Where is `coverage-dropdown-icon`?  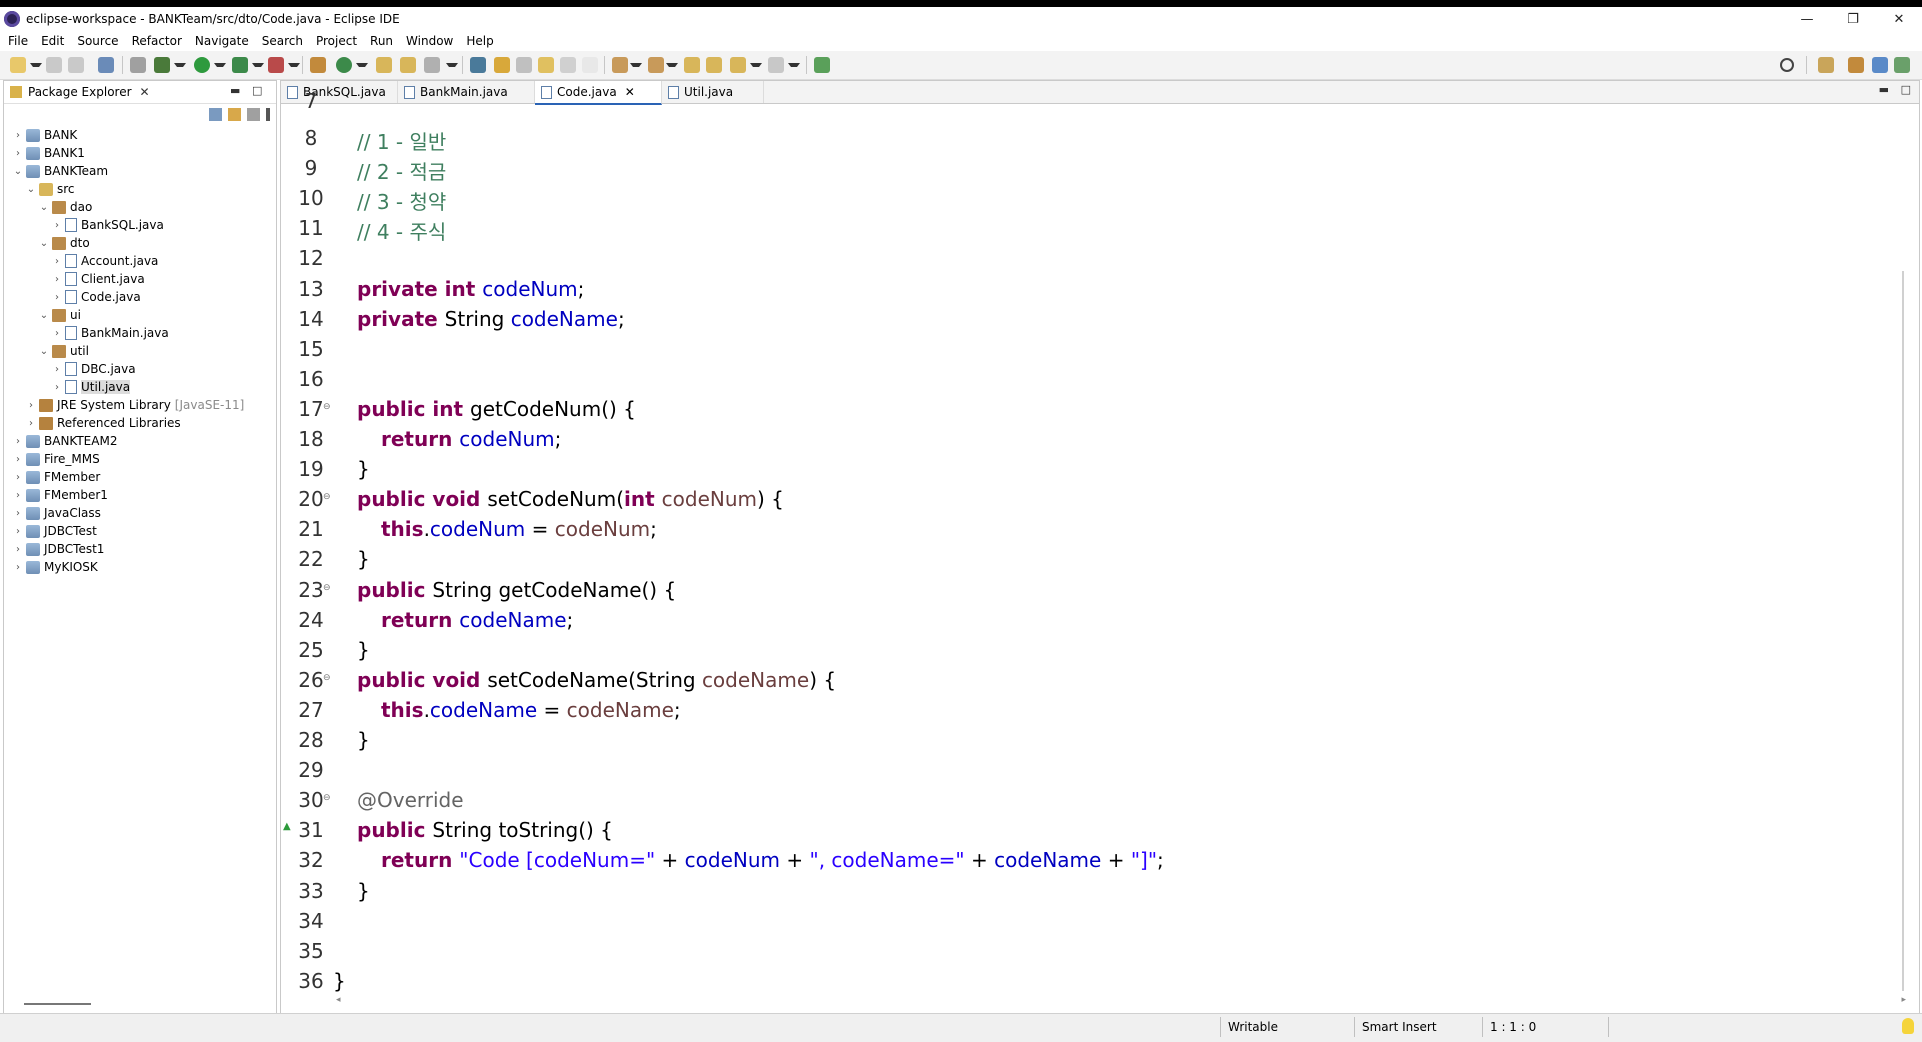
coverage-dropdown-icon is located at coordinates (258, 67).